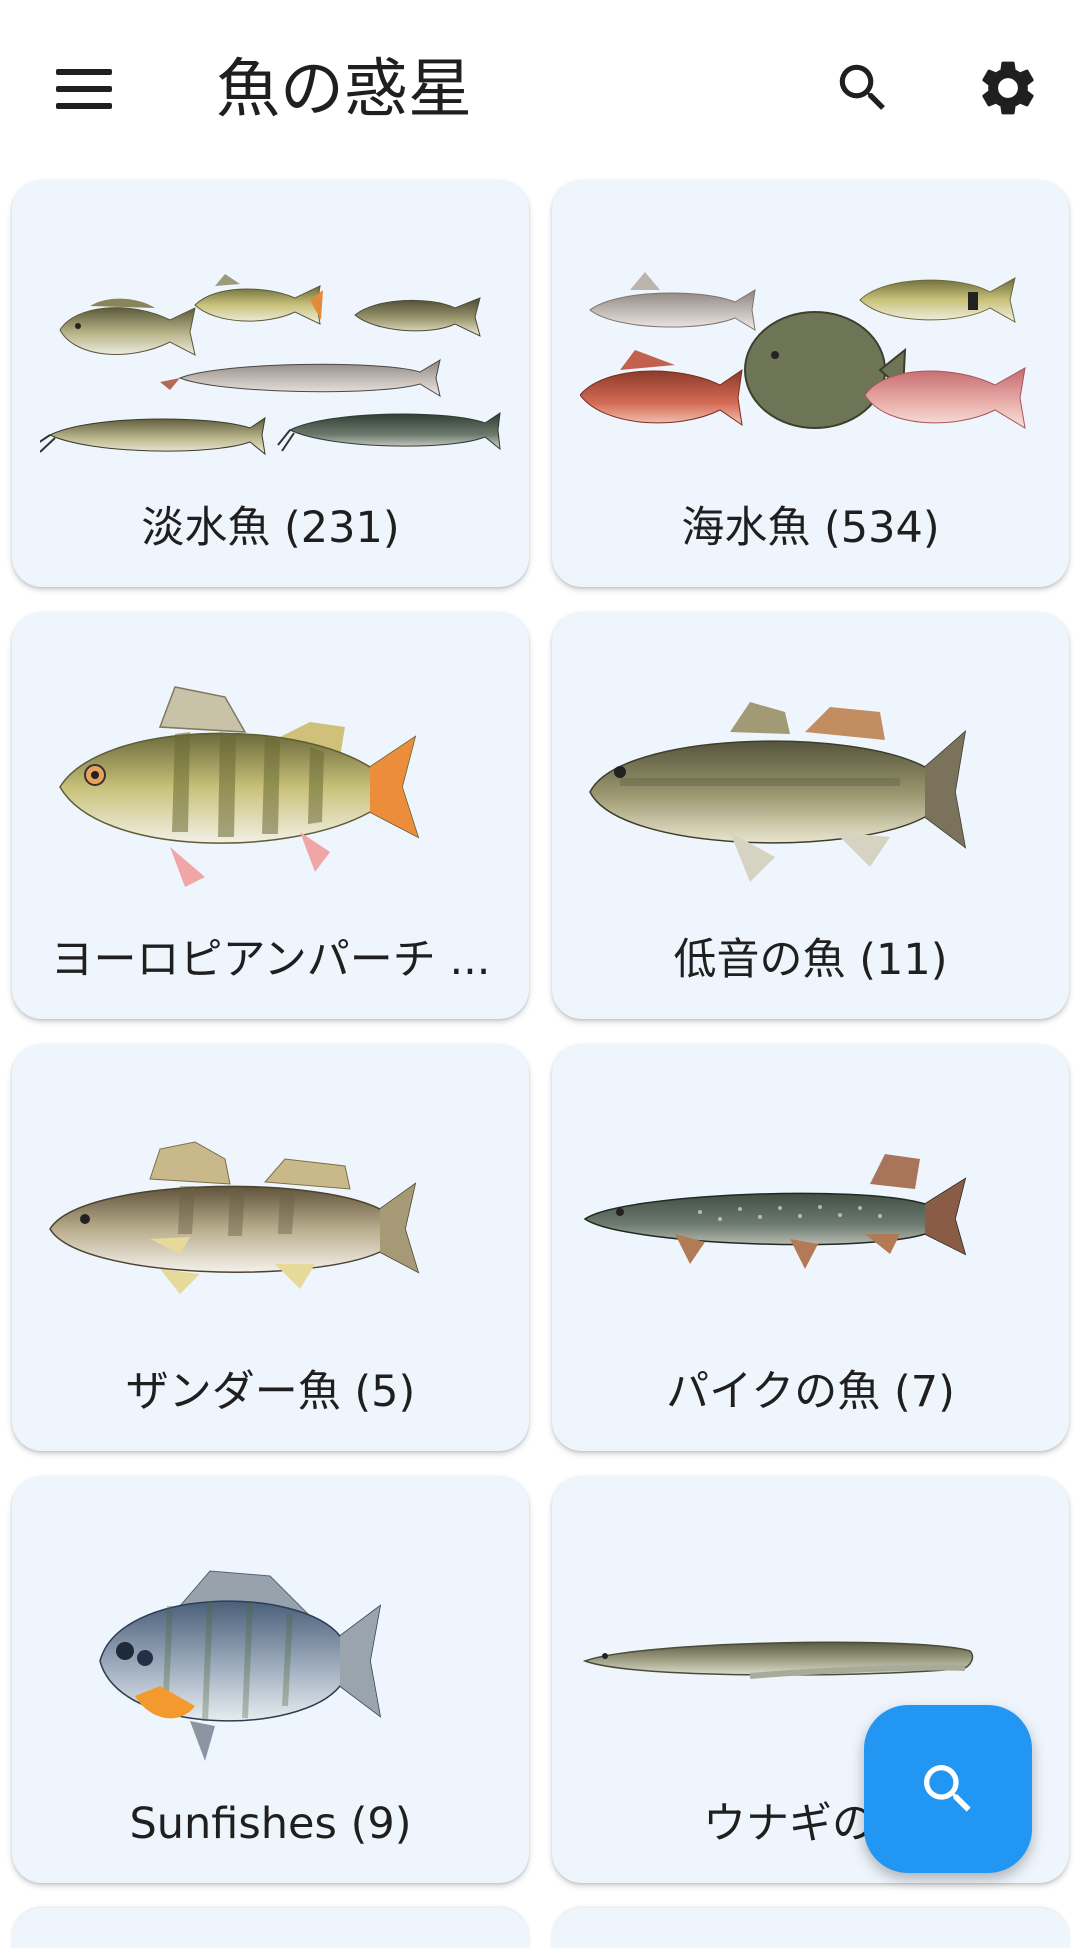 This screenshot has width=1080, height=1948. What do you see at coordinates (270, 1392) in the screenshot?
I see `category-label: ザンダー魚 (5)` at bounding box center [270, 1392].